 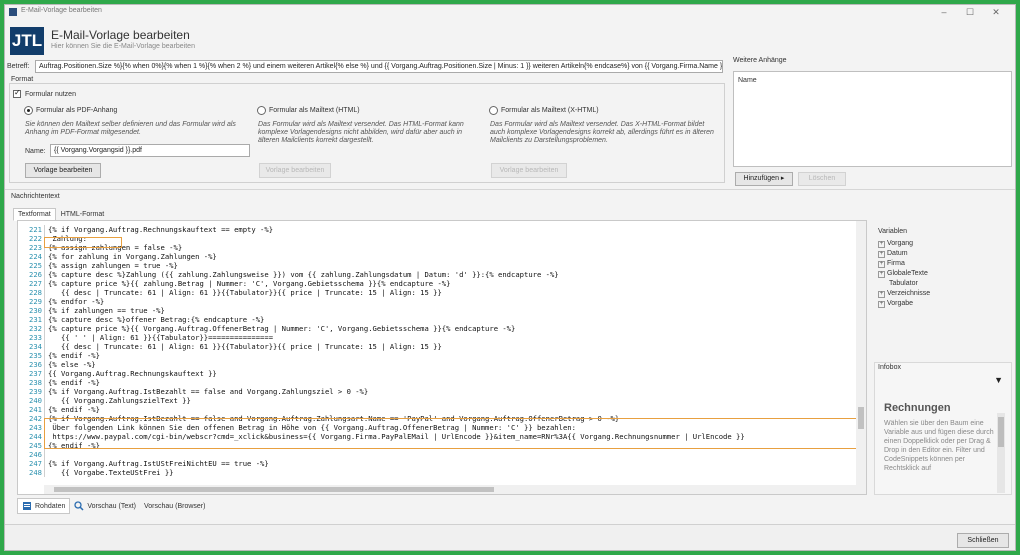 I want to click on radio-html-mailtext, so click(x=261, y=110).